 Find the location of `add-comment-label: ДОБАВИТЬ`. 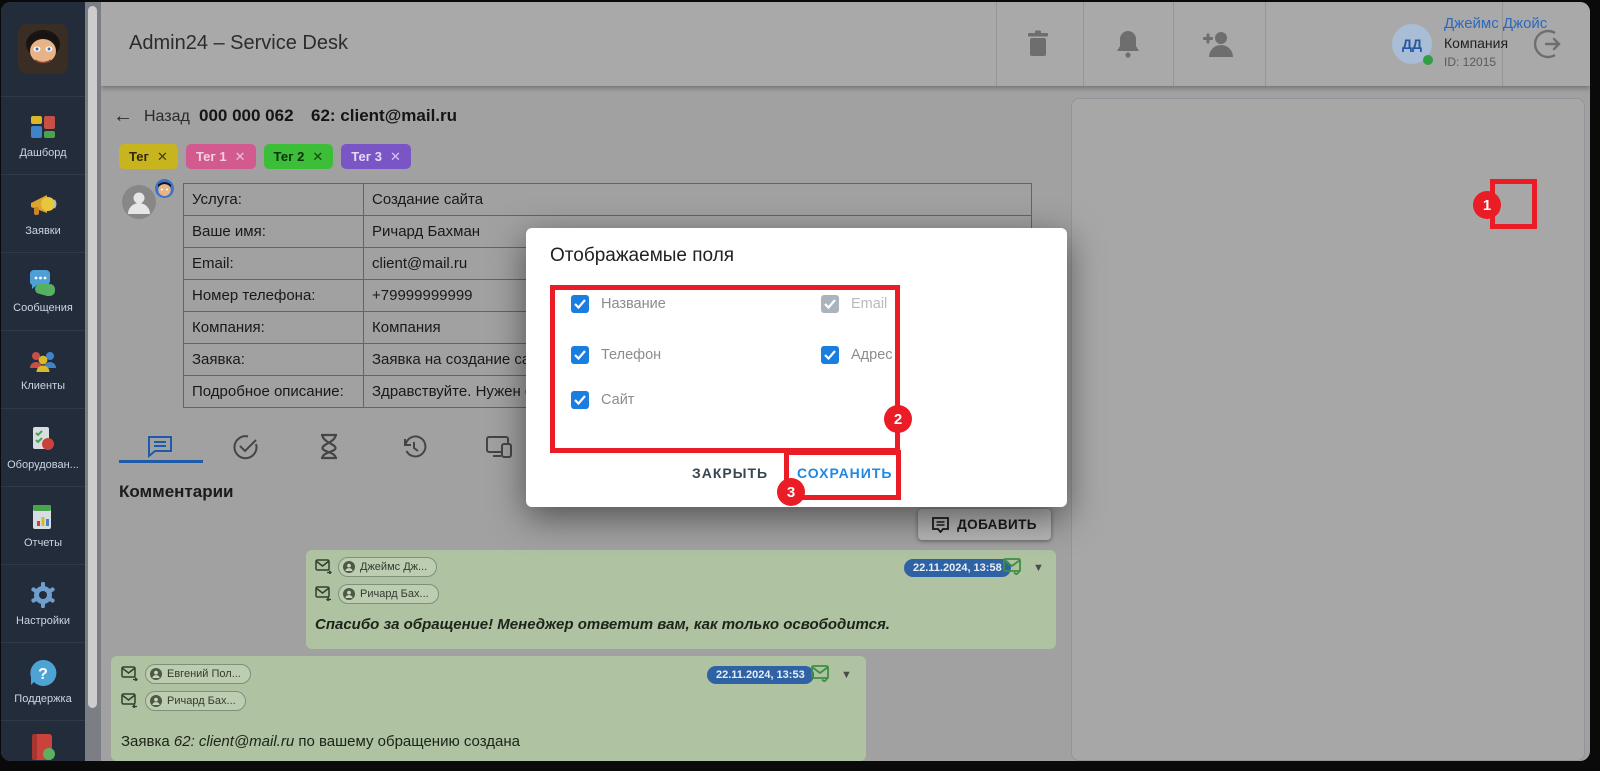

add-comment-label: ДОБАВИТЬ is located at coordinates (997, 524).